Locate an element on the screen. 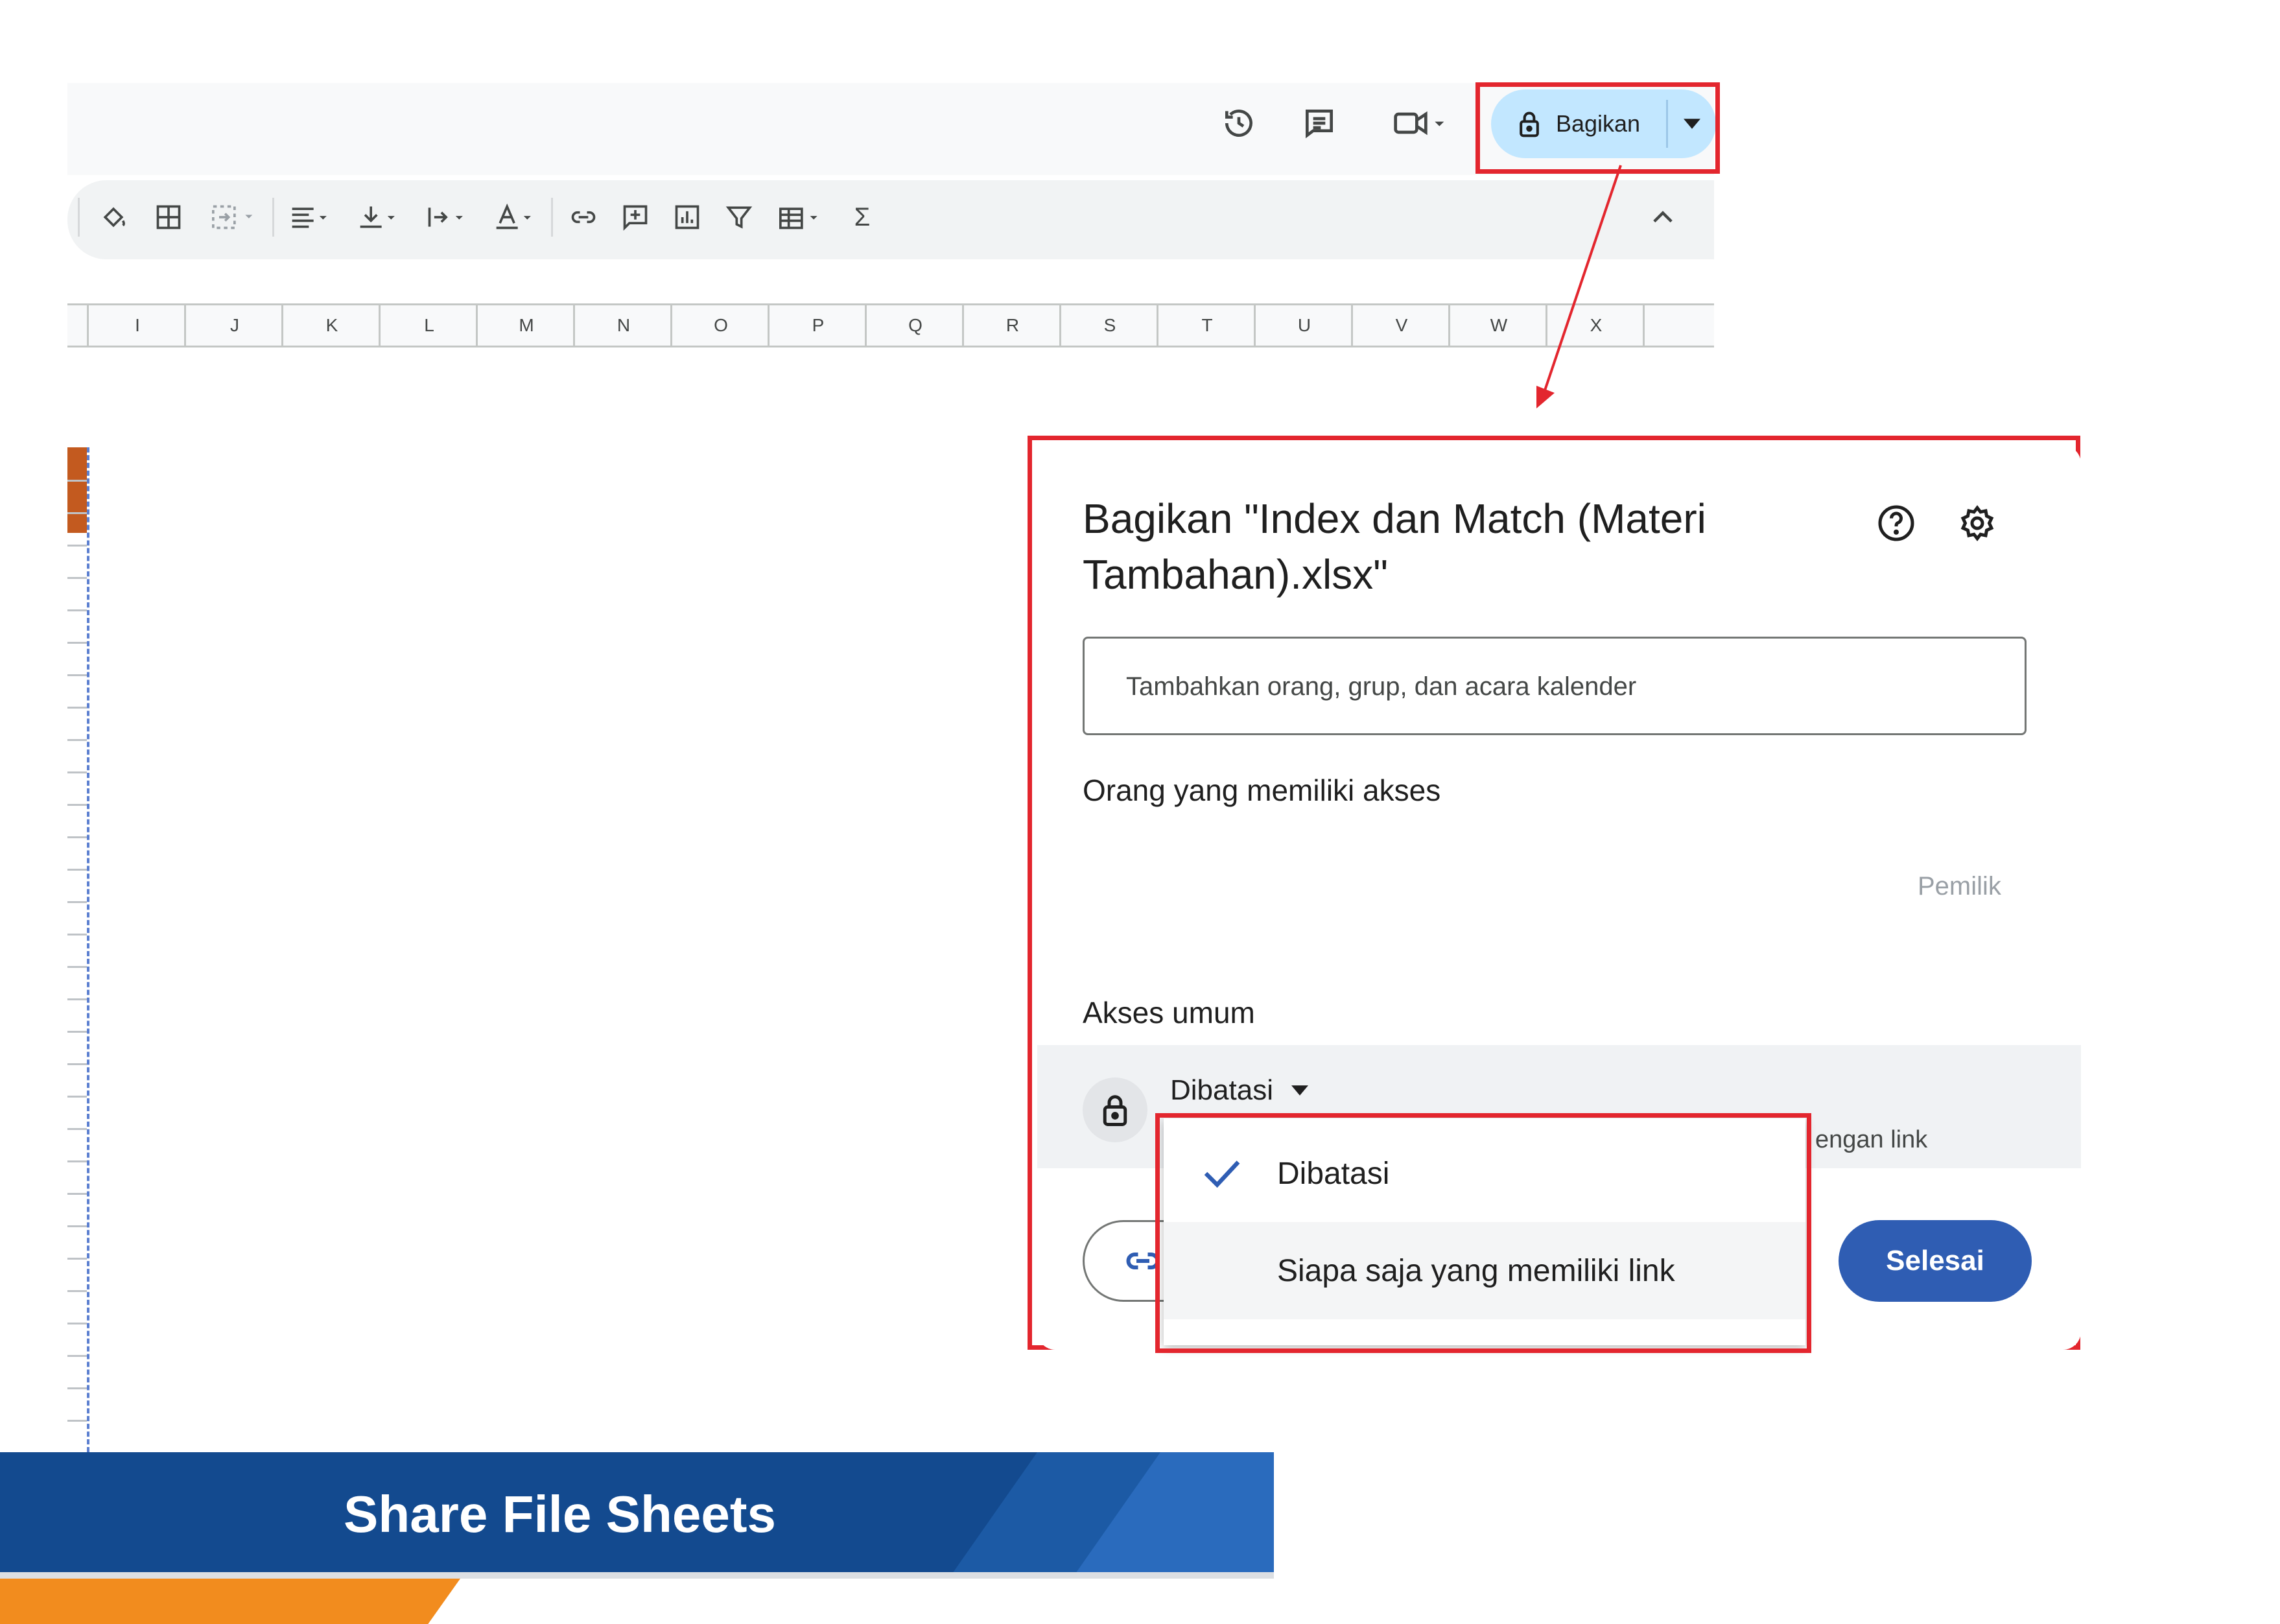 The height and width of the screenshot is (1624, 2280). add-people-input is located at coordinates (1567, 687).